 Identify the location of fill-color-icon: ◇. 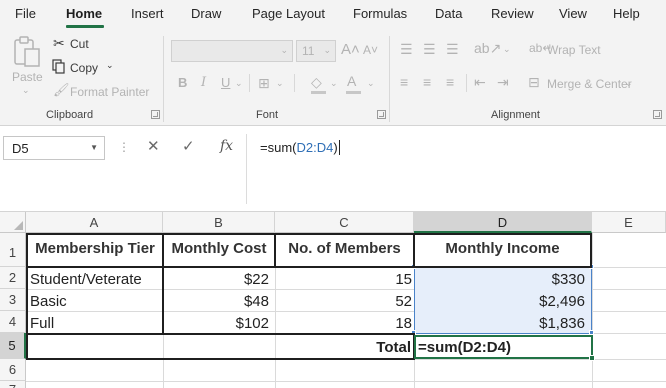
(316, 82).